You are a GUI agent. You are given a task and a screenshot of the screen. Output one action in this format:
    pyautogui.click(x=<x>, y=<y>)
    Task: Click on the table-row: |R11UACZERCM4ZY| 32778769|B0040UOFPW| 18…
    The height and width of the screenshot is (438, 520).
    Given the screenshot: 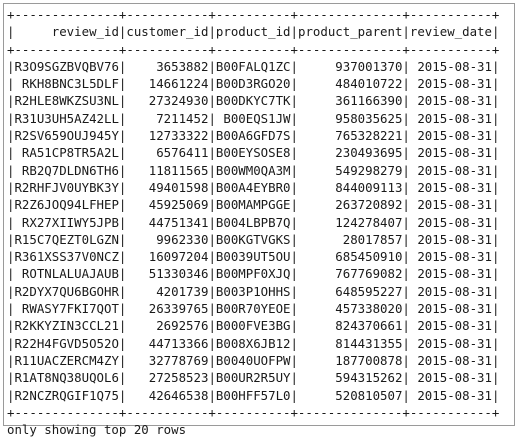 What is the action you would take?
    pyautogui.click(x=253, y=360)
    